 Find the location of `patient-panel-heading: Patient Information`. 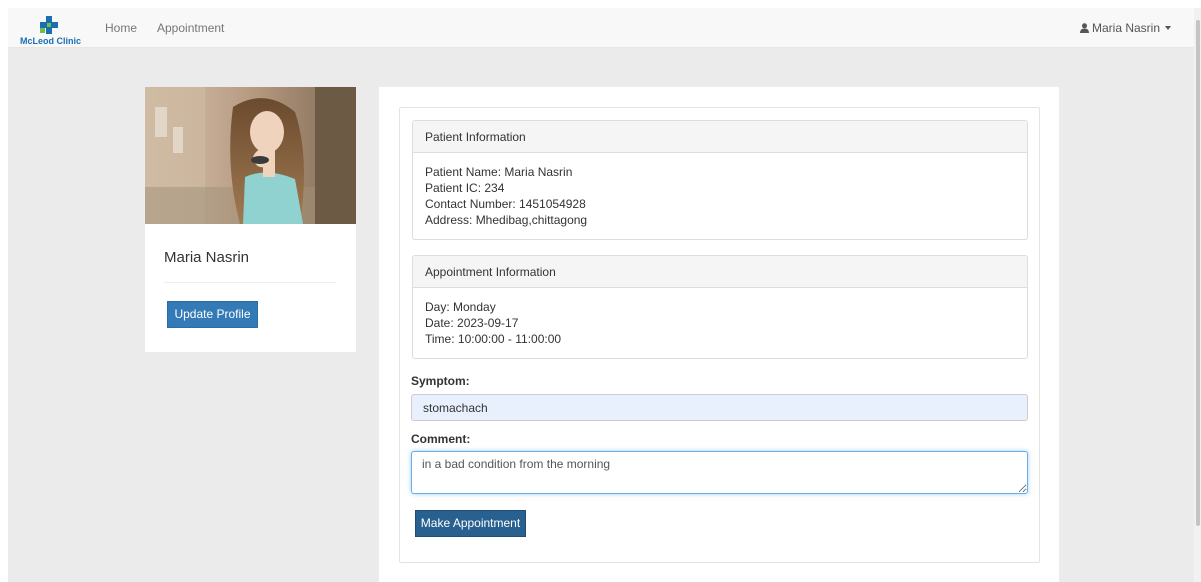

patient-panel-heading: Patient Information is located at coordinates (720, 137).